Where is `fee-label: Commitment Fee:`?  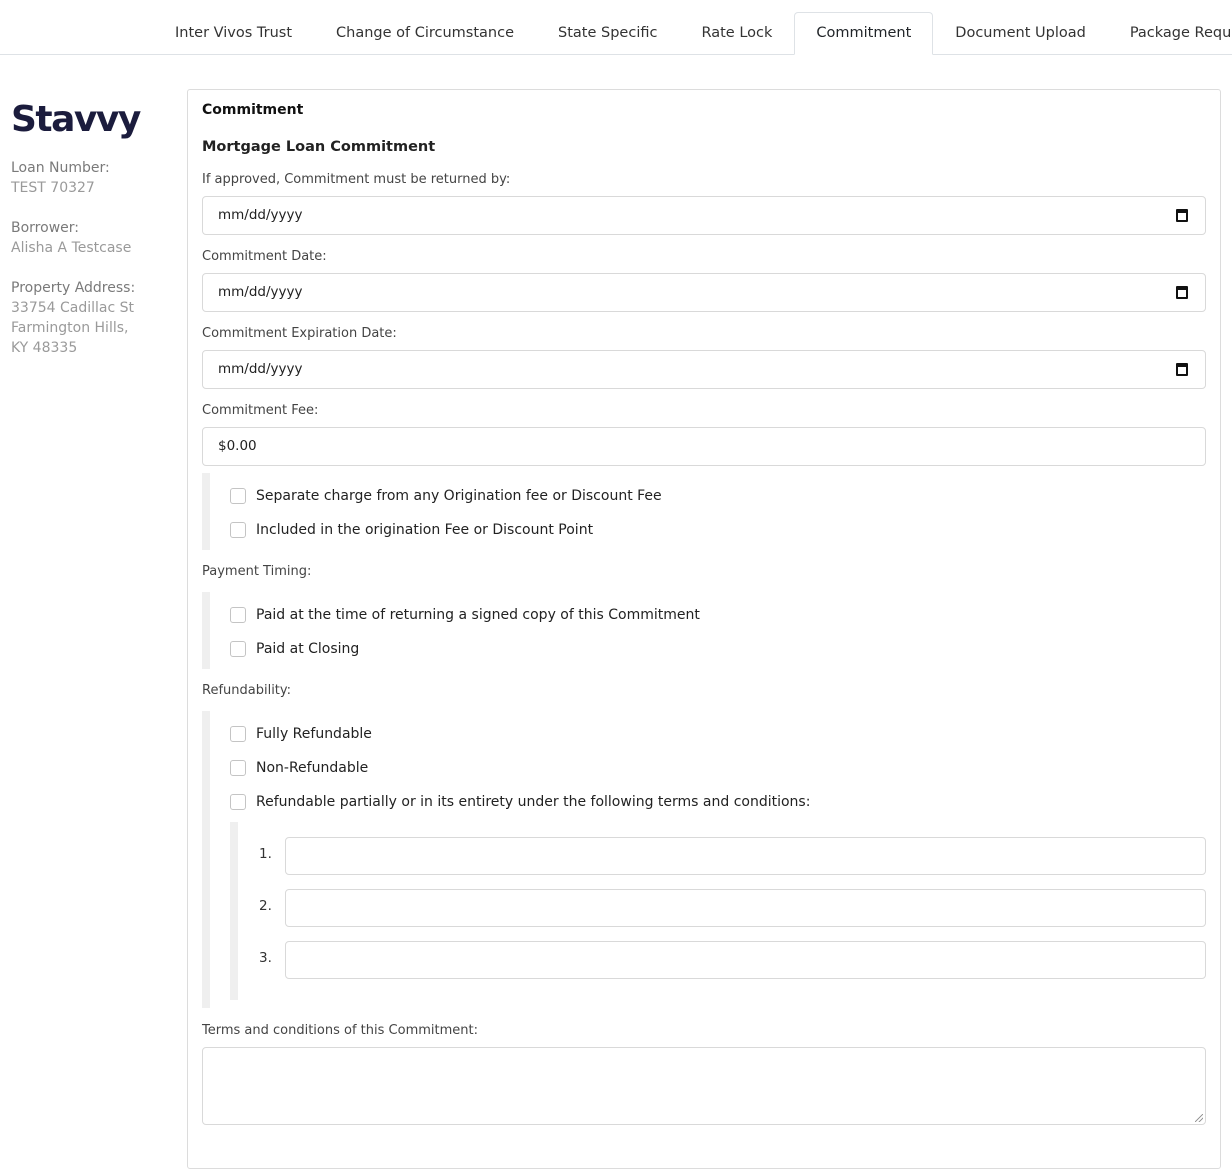 fee-label: Commitment Fee: is located at coordinates (260, 410).